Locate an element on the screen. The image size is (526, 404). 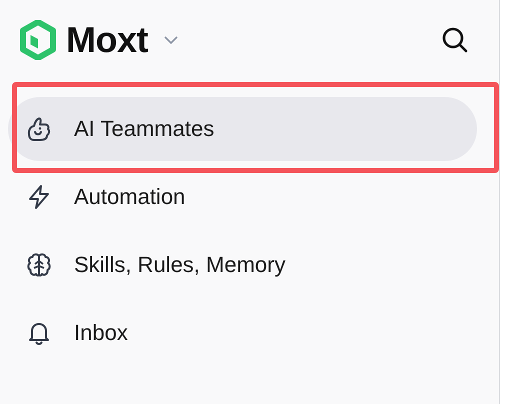
nav-item: Skills, Rules, Memory is located at coordinates (242, 265).